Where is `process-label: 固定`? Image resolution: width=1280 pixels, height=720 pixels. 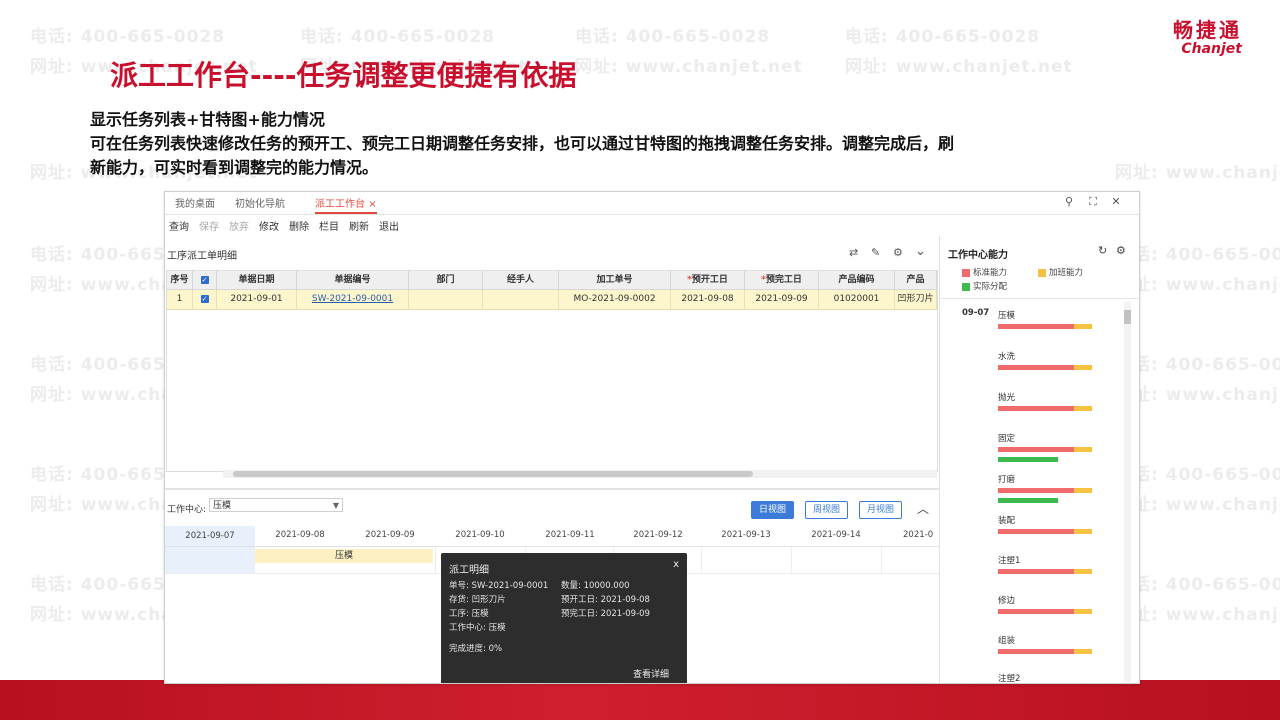
process-label: 固定 is located at coordinates (1007, 439).